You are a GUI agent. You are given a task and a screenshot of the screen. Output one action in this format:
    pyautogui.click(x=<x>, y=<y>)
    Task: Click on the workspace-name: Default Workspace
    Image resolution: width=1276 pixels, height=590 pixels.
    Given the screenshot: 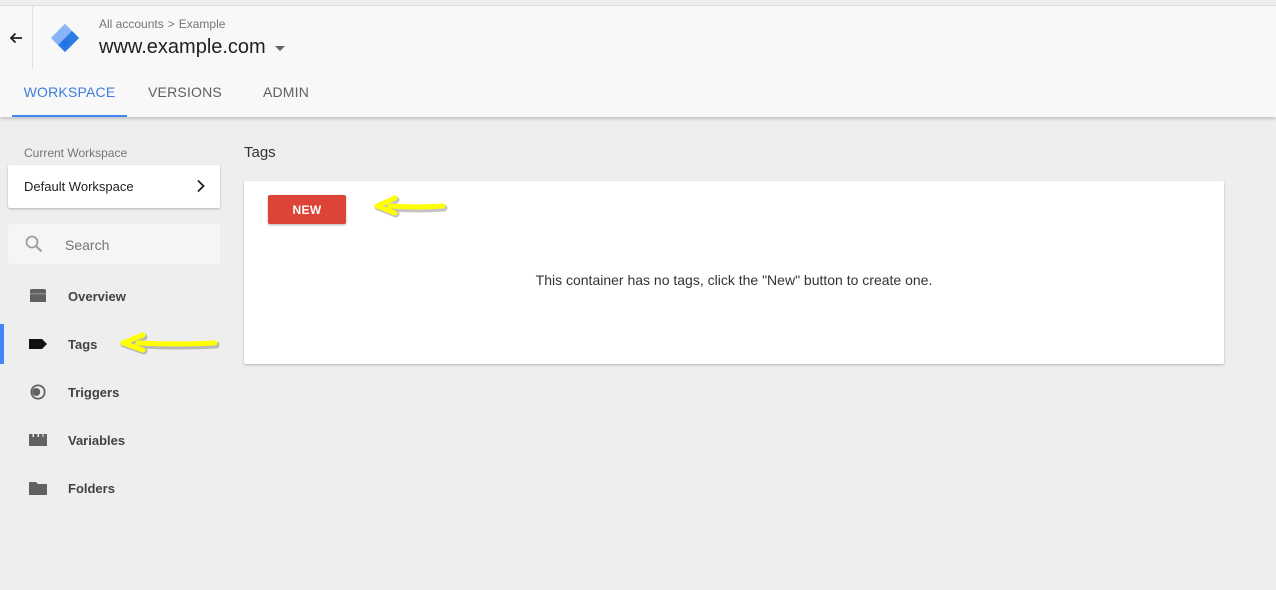 What is the action you would take?
    pyautogui.click(x=79, y=186)
    